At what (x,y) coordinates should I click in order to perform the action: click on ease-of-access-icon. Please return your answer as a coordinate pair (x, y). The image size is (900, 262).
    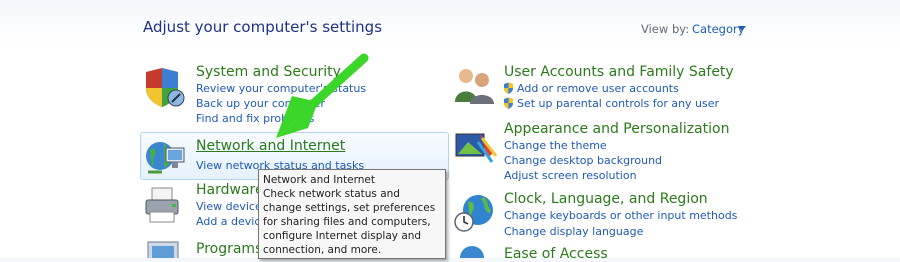
    Looking at the image, I should click on (472, 252).